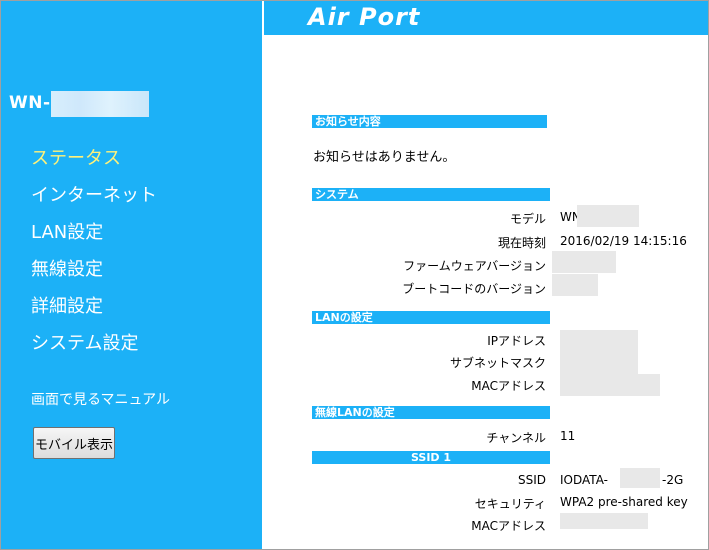  What do you see at coordinates (527, 219) in the screenshot?
I see `model-label: モデル` at bounding box center [527, 219].